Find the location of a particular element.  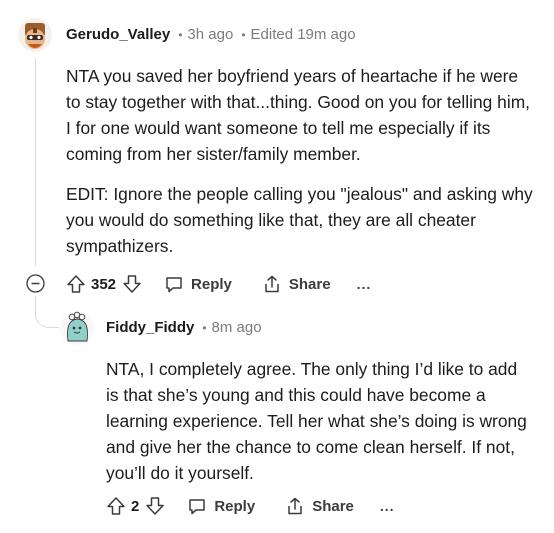

vote-count: 2 is located at coordinates (135, 506).